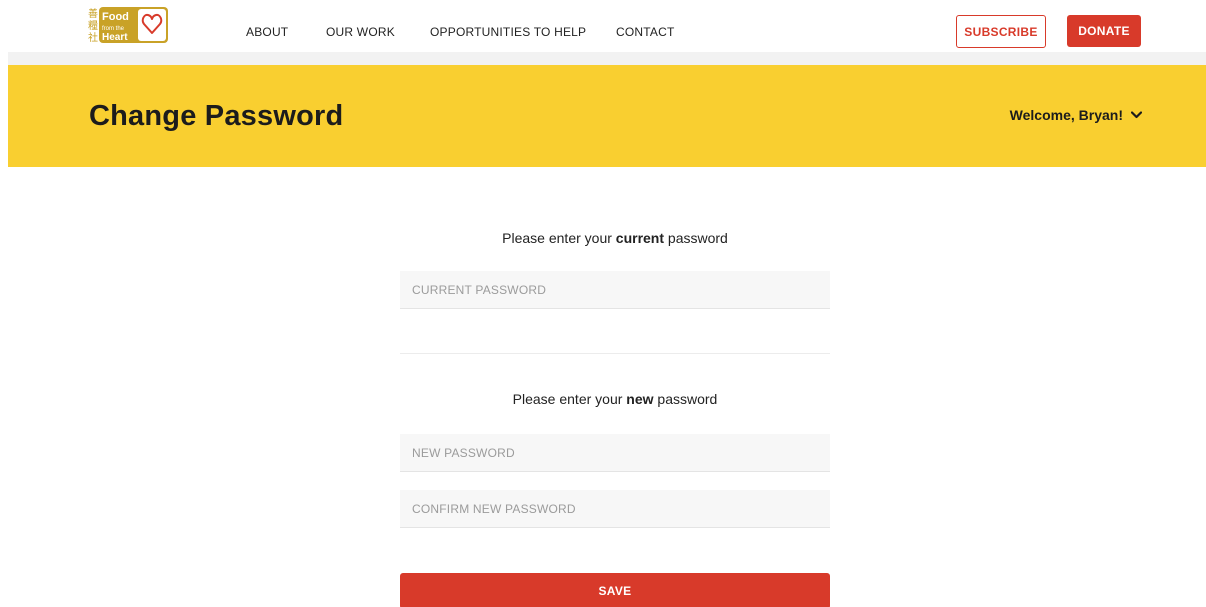  I want to click on donate-button: DONATE, so click(1104, 31).